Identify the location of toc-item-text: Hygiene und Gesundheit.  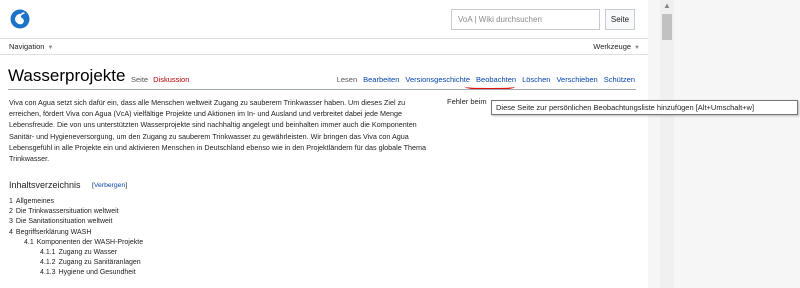
(97, 273).